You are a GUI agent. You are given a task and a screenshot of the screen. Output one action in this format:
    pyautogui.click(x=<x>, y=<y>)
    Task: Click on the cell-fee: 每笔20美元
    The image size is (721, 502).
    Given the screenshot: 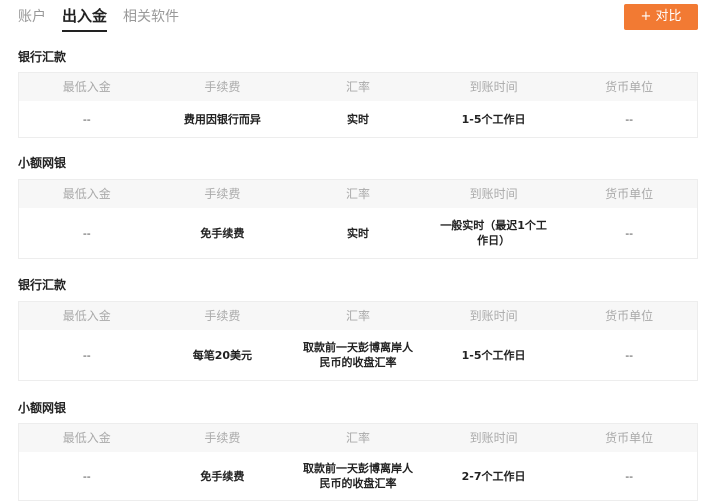 What is the action you would take?
    pyautogui.click(x=222, y=355)
    